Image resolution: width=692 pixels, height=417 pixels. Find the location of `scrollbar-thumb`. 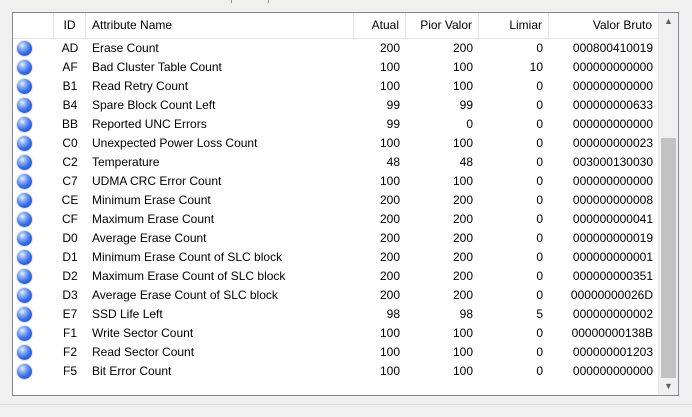

scrollbar-thumb is located at coordinates (668, 258).